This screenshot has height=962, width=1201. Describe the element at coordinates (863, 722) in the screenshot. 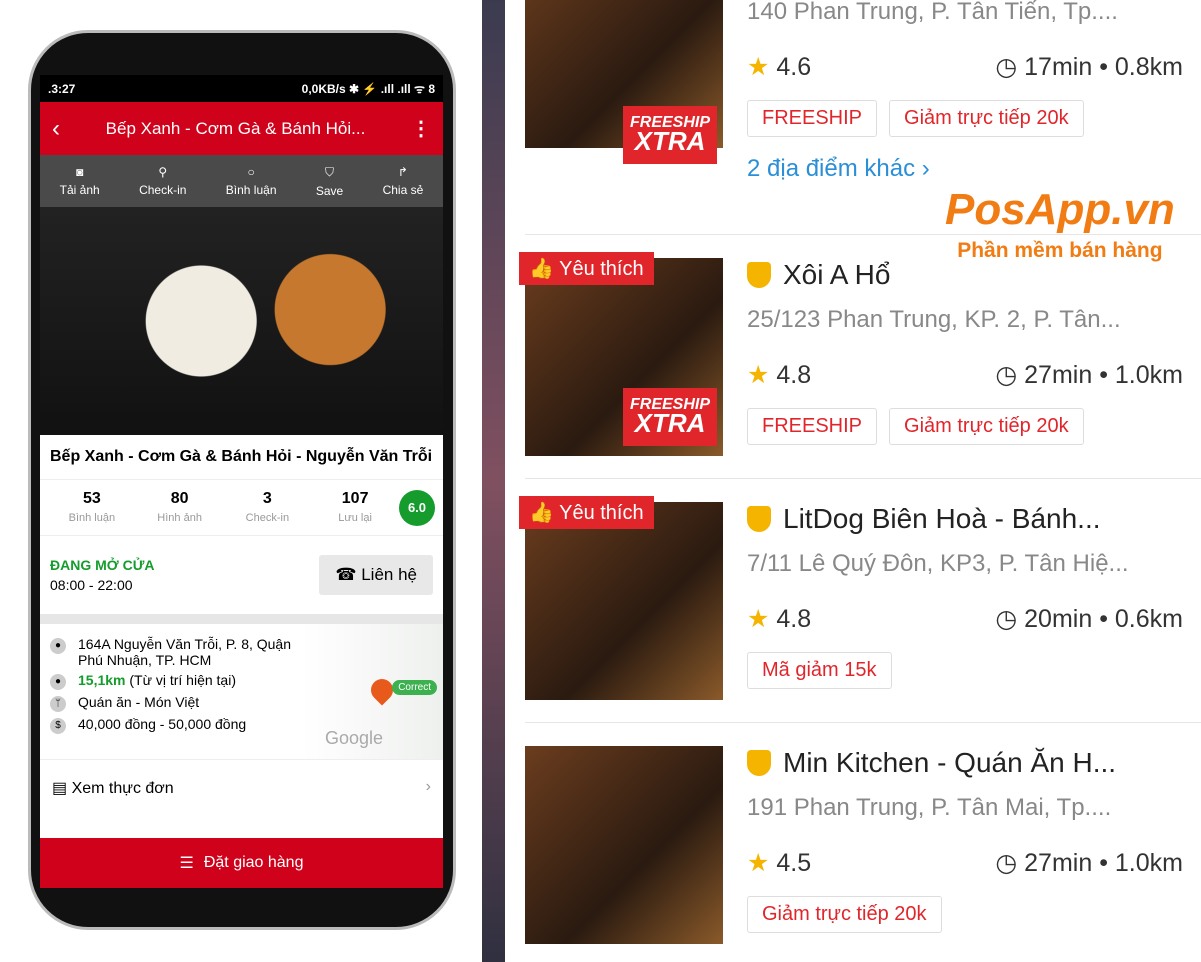

I see `divider` at that location.